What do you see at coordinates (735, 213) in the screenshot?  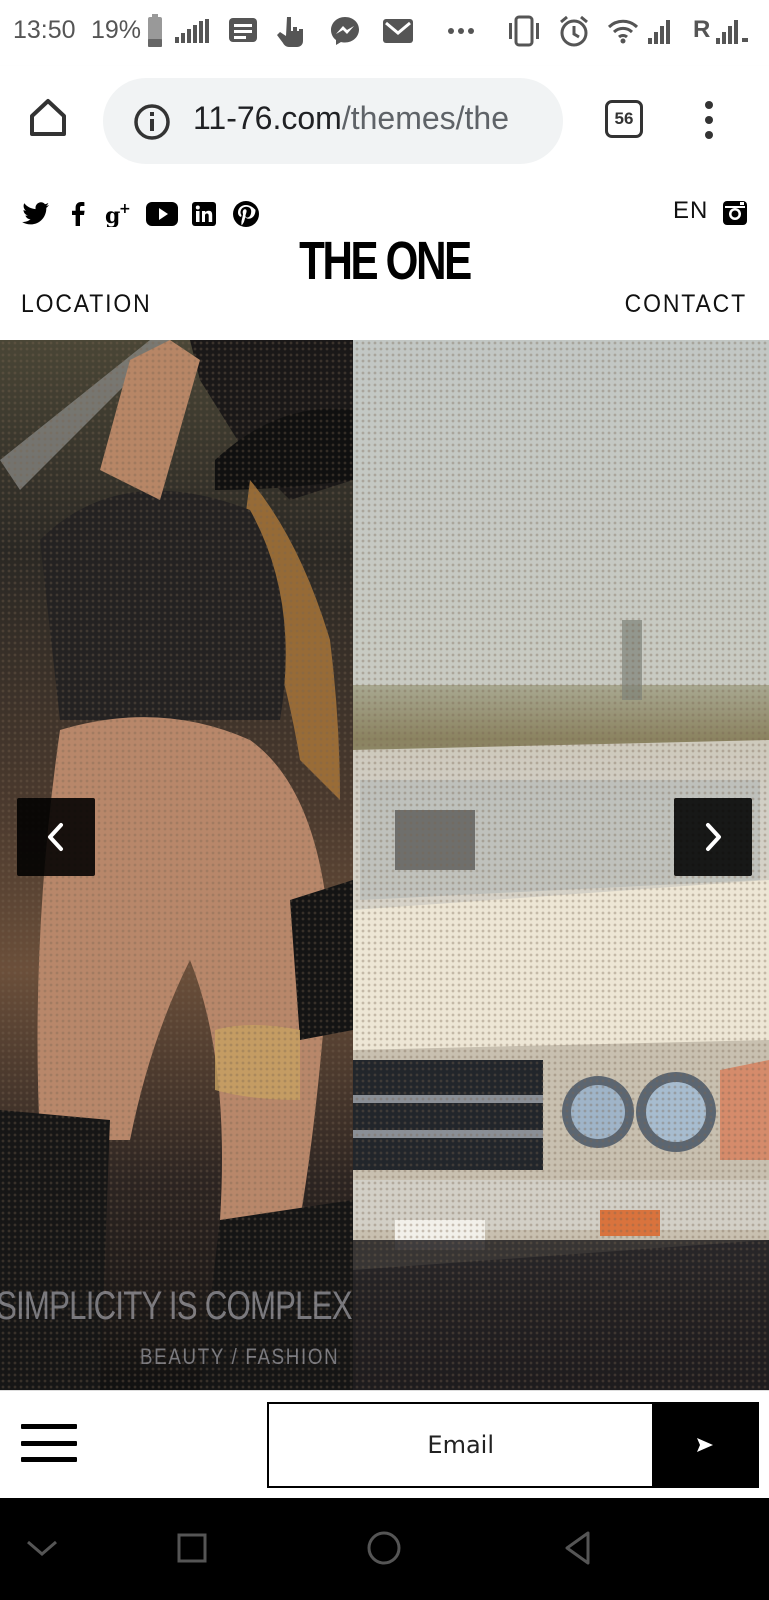 I see `instagram-icon` at bounding box center [735, 213].